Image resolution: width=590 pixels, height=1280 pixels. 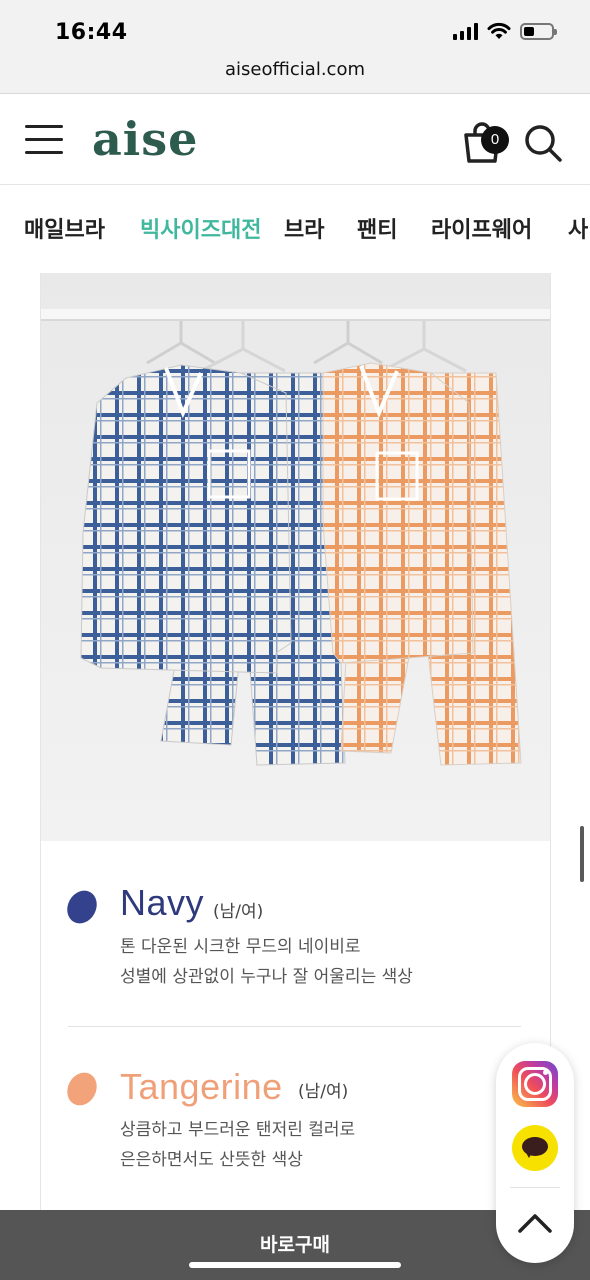 I want to click on hamburger-menu-icon, so click(x=44, y=140).